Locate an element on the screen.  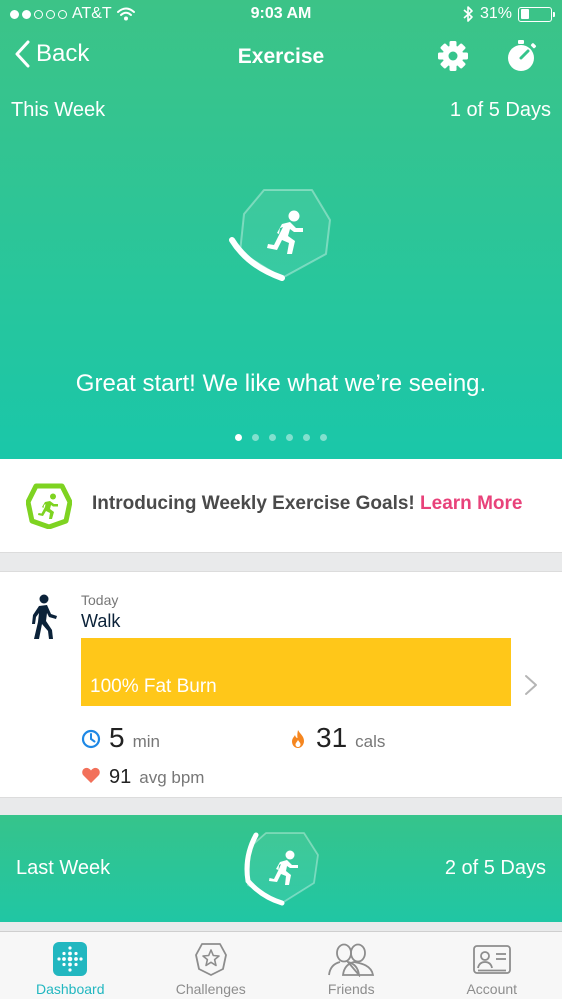
tab-label: Dashboard is located at coordinates (70, 989).